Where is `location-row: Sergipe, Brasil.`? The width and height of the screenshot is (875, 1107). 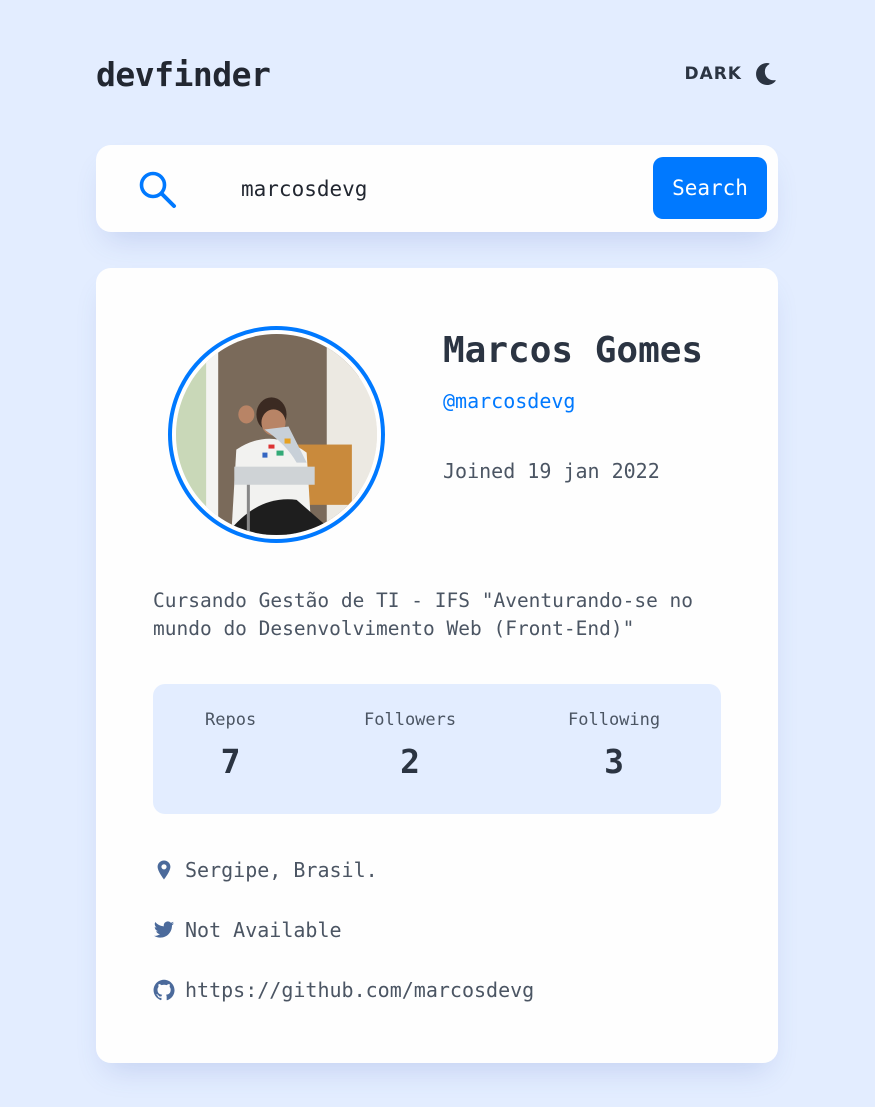 location-row: Sergipe, Brasil. is located at coordinates (265, 870).